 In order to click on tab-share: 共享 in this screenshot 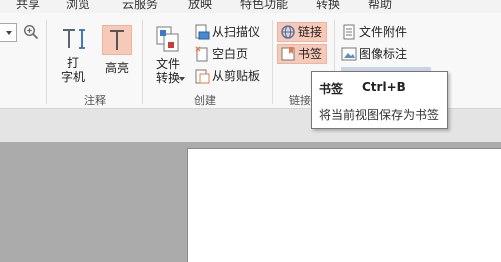, I will do `click(28, 6)`.